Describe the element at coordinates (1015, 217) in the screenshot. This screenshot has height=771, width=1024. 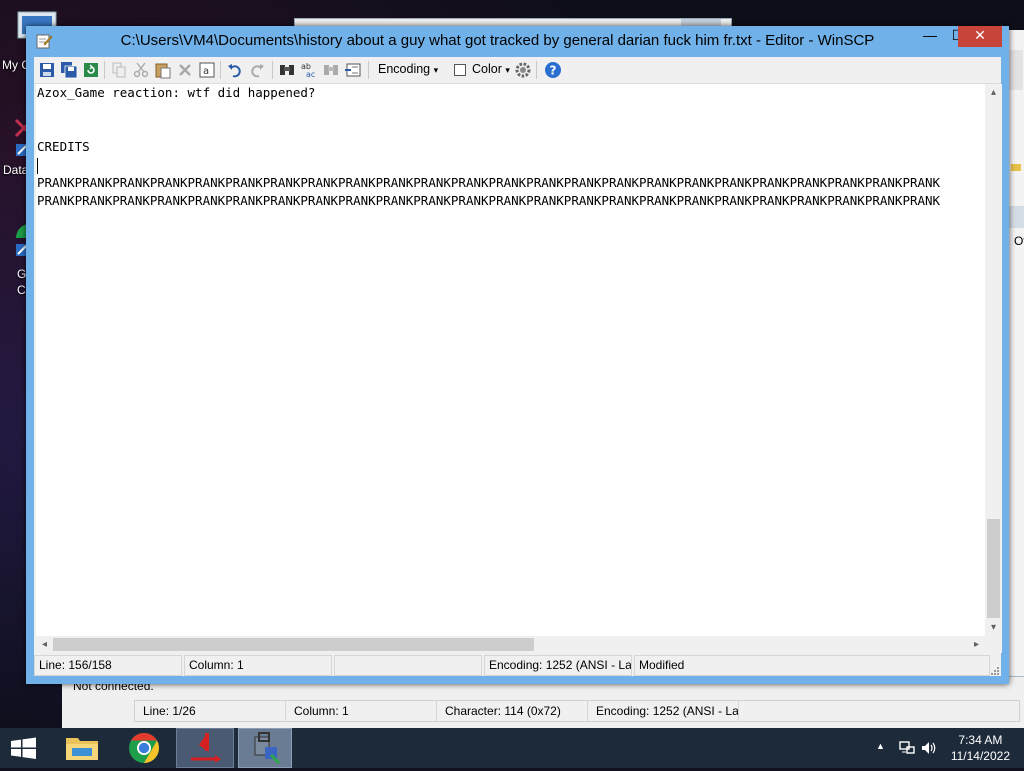
I see `background-window-divider` at that location.